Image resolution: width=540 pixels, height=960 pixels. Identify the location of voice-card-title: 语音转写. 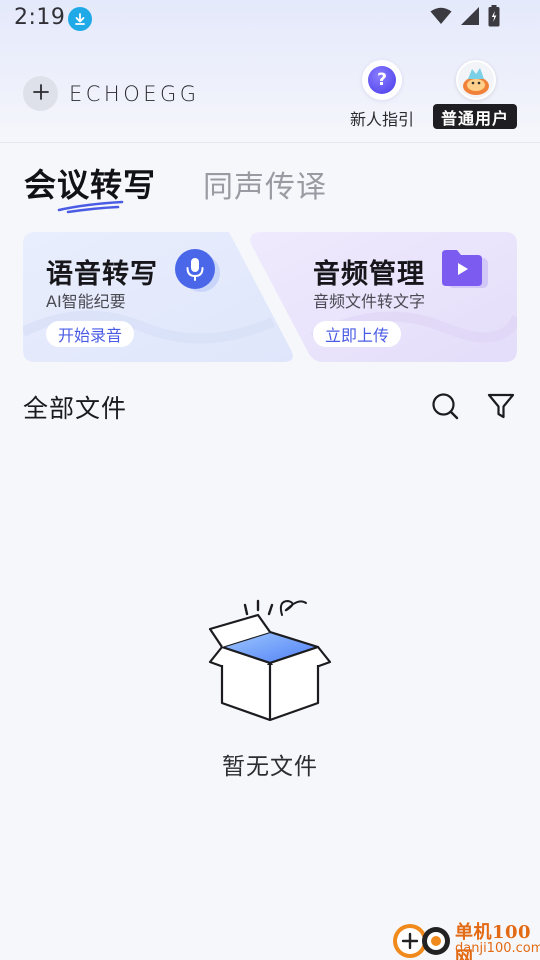
(102, 274).